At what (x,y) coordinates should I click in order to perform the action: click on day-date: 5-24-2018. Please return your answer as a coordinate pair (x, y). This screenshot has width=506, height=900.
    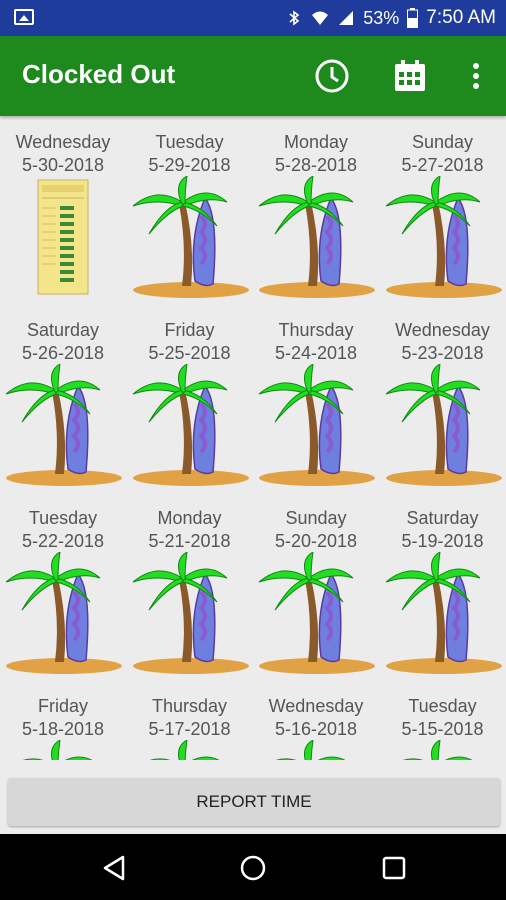
    Looking at the image, I should click on (316, 353).